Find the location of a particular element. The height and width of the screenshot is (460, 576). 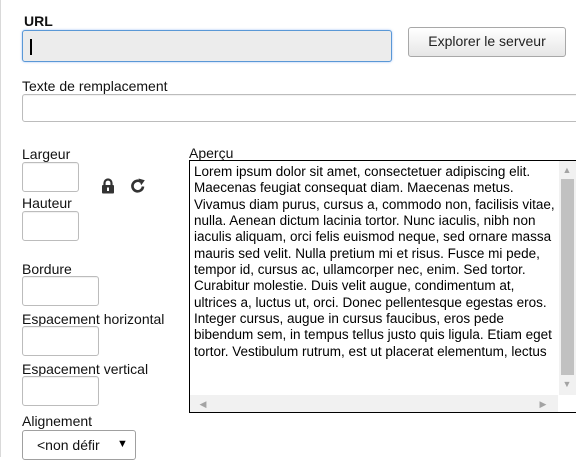

hspace-label: Espacement horizontal is located at coordinates (93, 319).